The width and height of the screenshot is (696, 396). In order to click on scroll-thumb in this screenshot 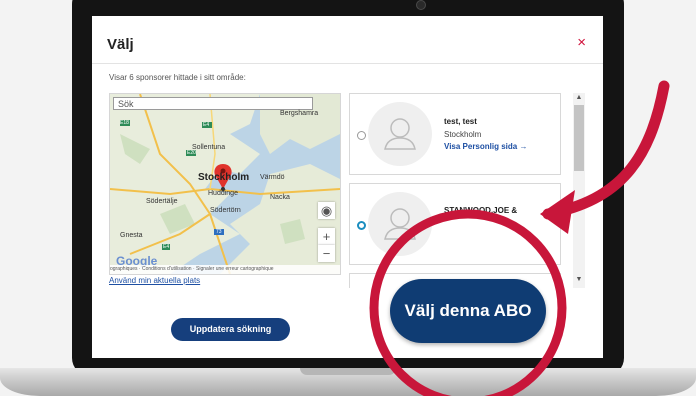, I will do `click(579, 138)`.